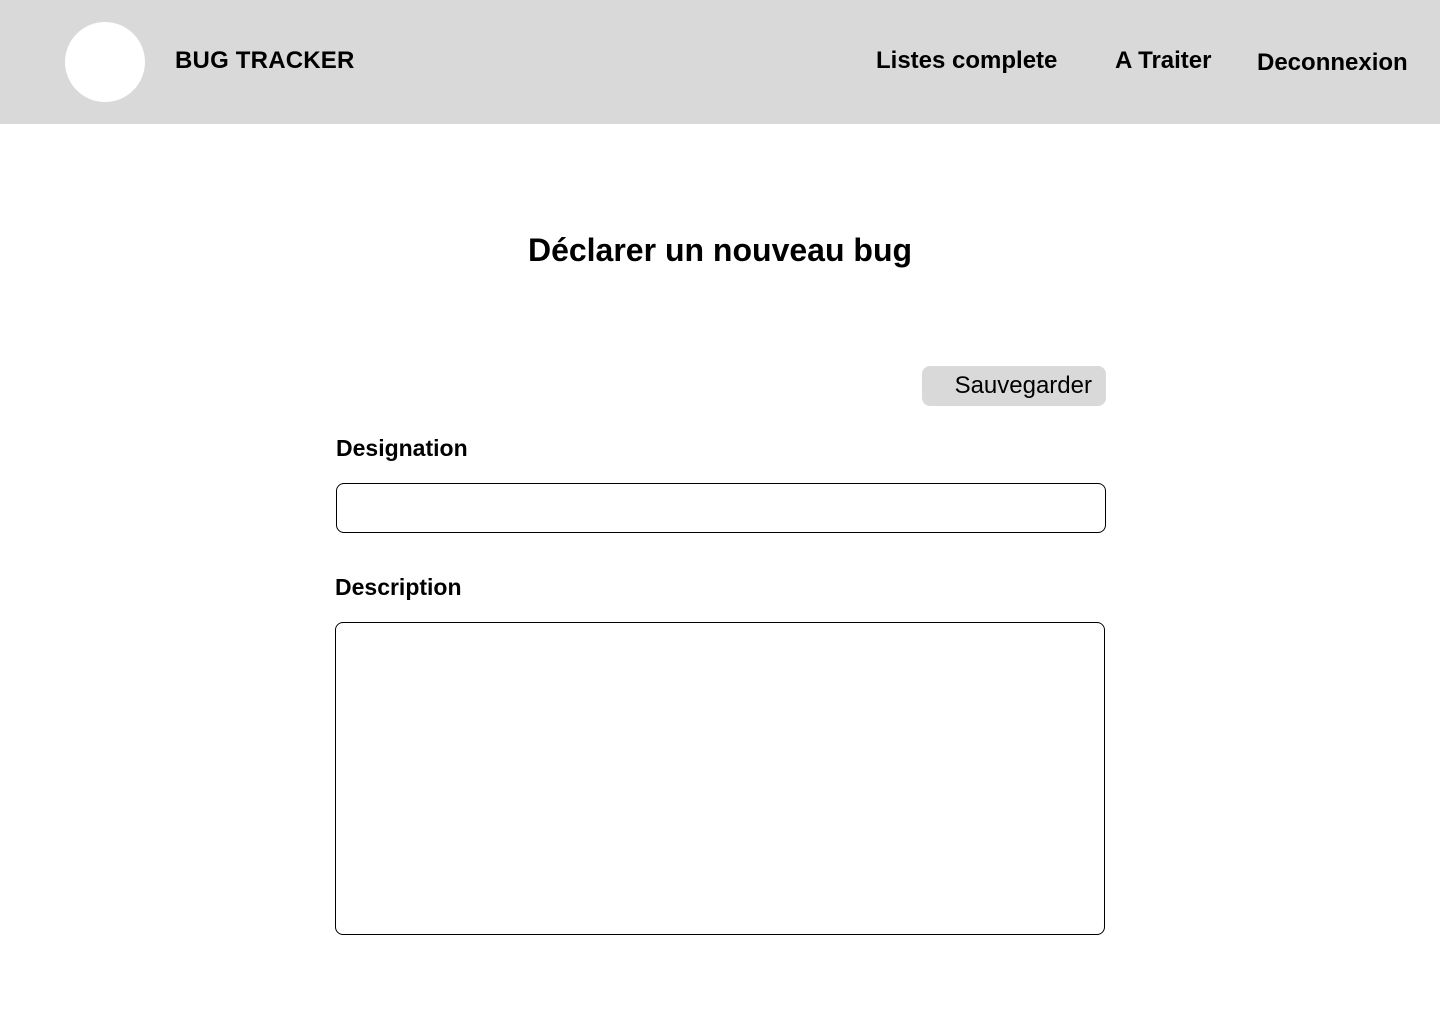  I want to click on app-title: BUG TRACKER, so click(265, 60).